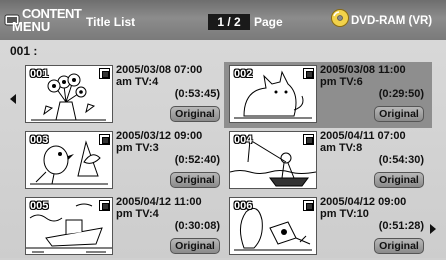 This screenshot has width=446, height=260. Describe the element at coordinates (39, 74) in the screenshot. I see `title-number: 001` at that location.